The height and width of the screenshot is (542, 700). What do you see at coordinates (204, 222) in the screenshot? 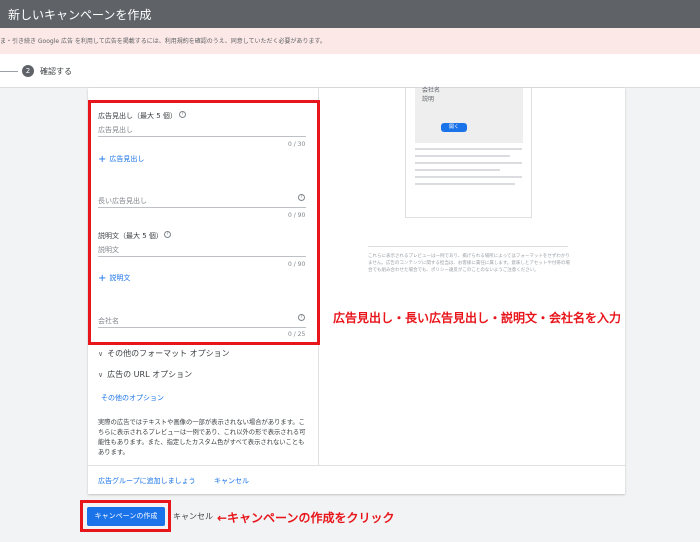
I see `fields-highlight-box` at bounding box center [204, 222].